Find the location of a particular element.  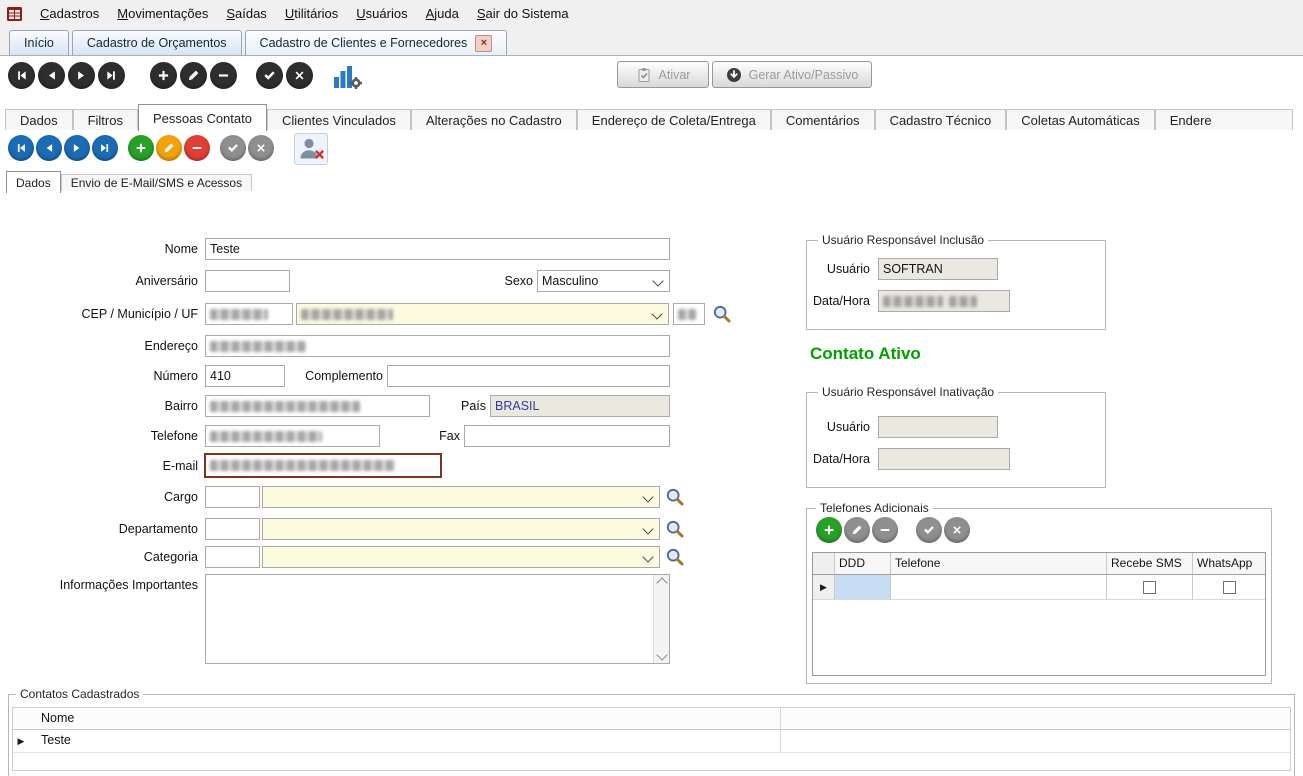

add-button is located at coordinates (163, 75).